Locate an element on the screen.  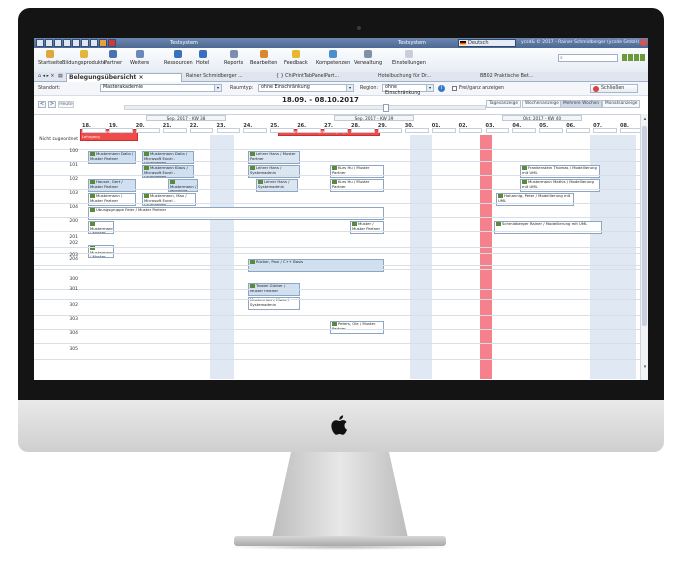
view-wochenanzeige: Wochenanzeige is located at coordinates (542, 104).